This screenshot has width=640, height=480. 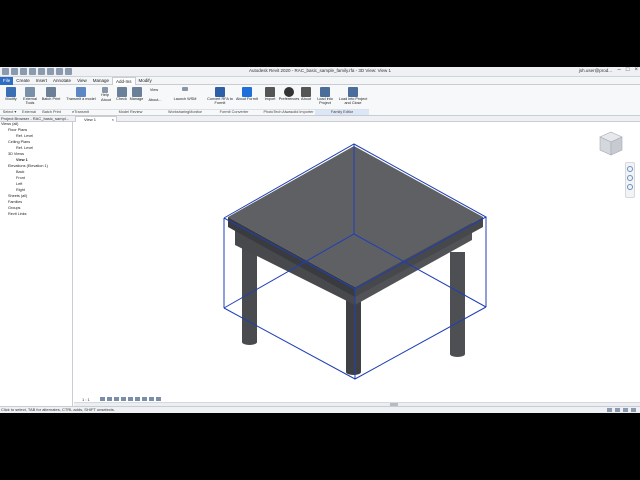 What do you see at coordinates (9, 112) in the screenshot?
I see `panel-select: Select ▾` at bounding box center [9, 112].